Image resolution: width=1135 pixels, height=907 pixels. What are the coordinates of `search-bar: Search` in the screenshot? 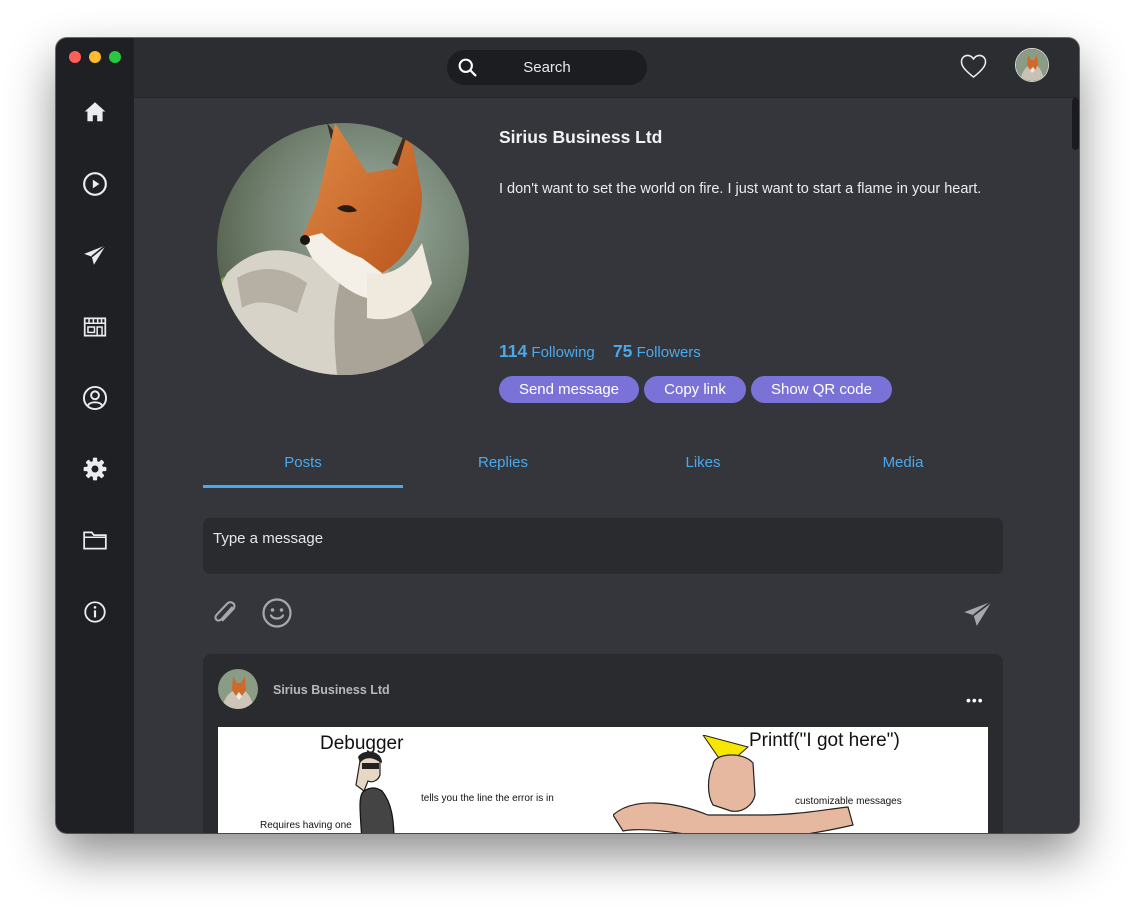 It's located at (547, 67).